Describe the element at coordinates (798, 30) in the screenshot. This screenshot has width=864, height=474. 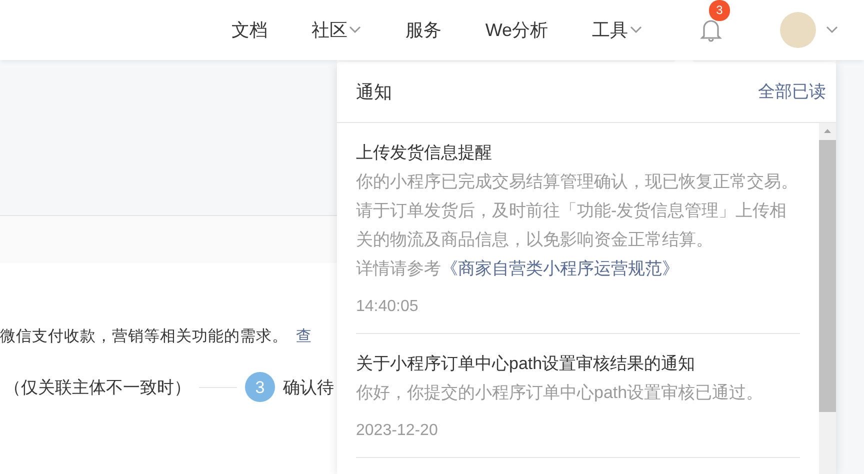
I see `avatar` at that location.